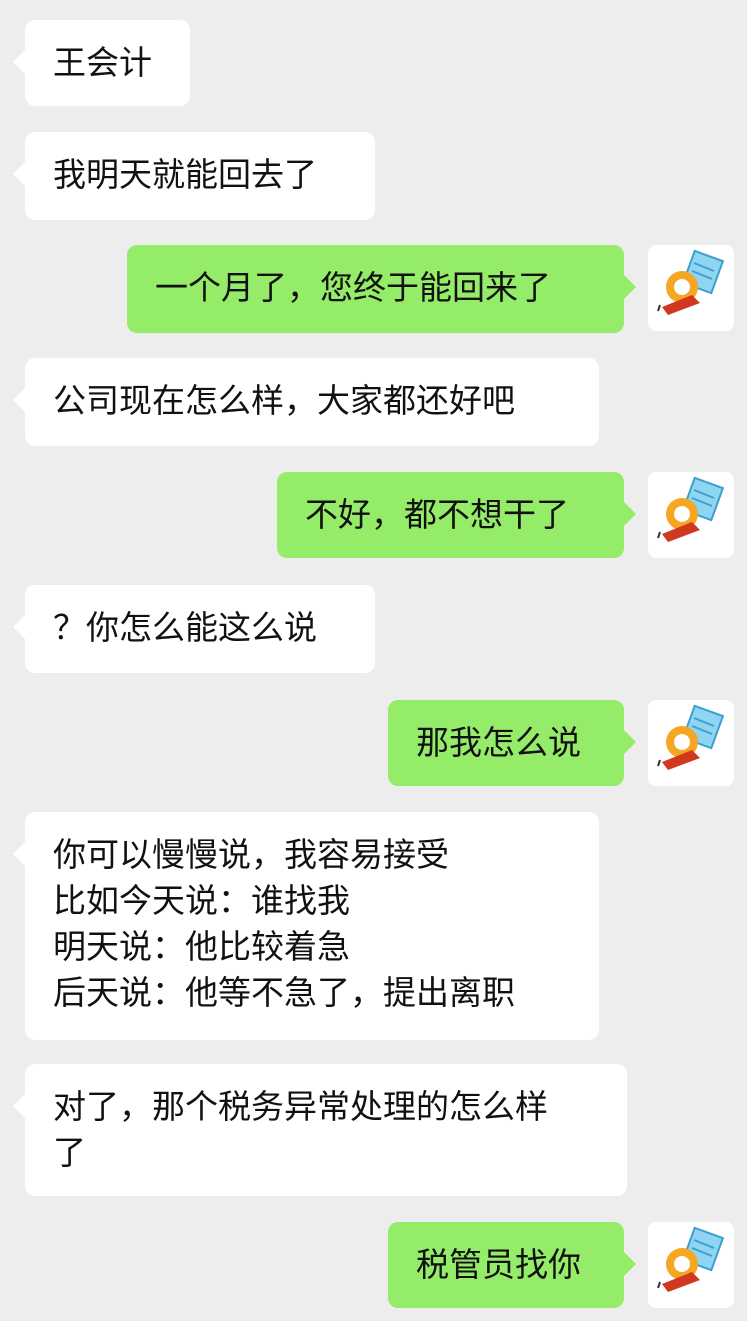 This screenshot has width=747, height=1321. I want to click on message-bubble-left: ？你怎么能这么说, so click(194, 629).